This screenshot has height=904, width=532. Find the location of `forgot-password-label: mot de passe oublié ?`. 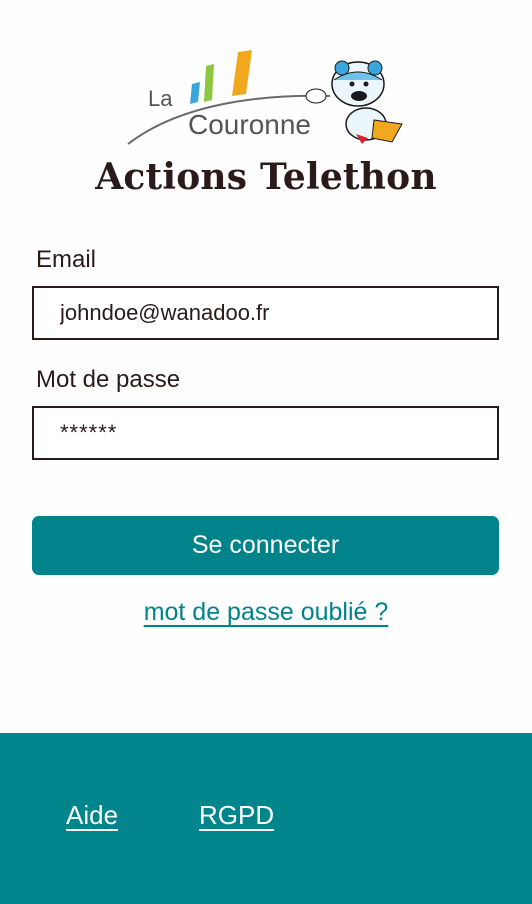

forgot-password-label: mot de passe oublié ? is located at coordinates (266, 612).